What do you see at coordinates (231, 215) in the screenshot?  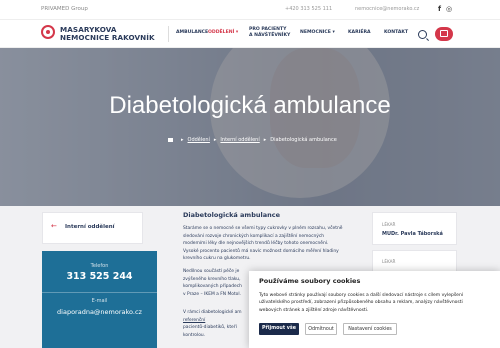 I see `section-title: Diabetologická ambulance` at bounding box center [231, 215].